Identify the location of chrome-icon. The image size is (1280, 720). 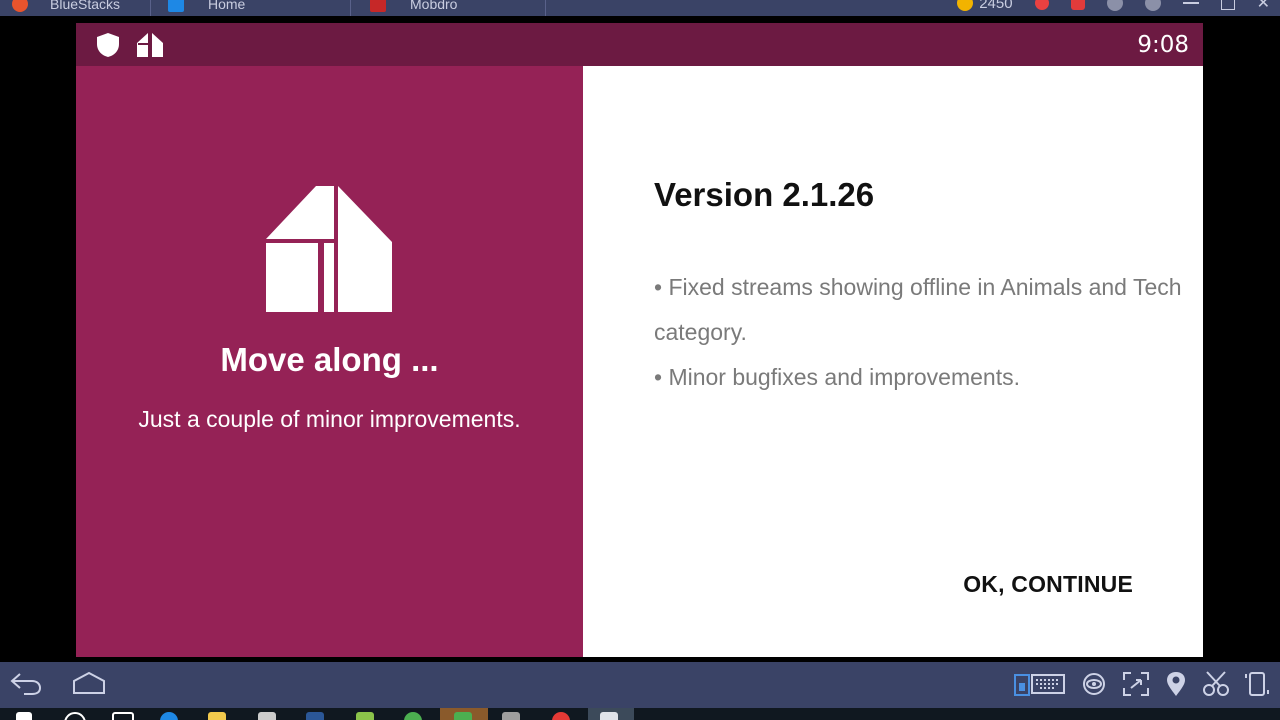
(561, 716).